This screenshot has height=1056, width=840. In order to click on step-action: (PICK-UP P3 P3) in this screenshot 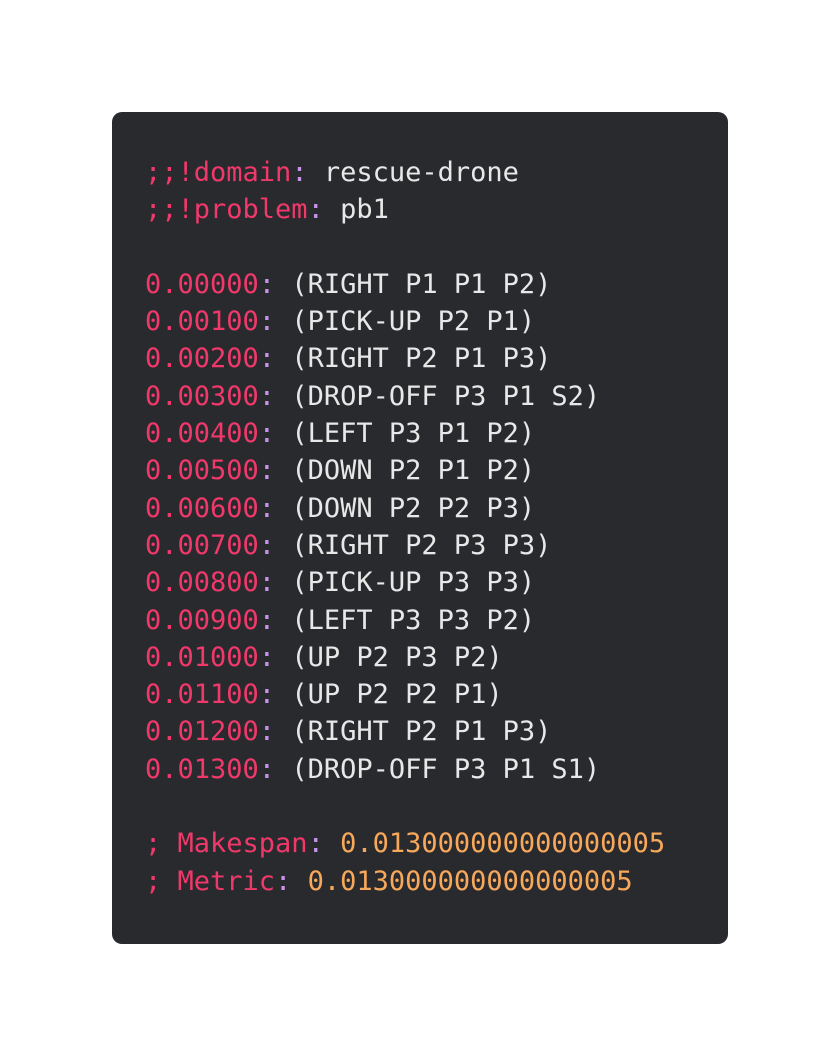, I will do `click(413, 583)`.